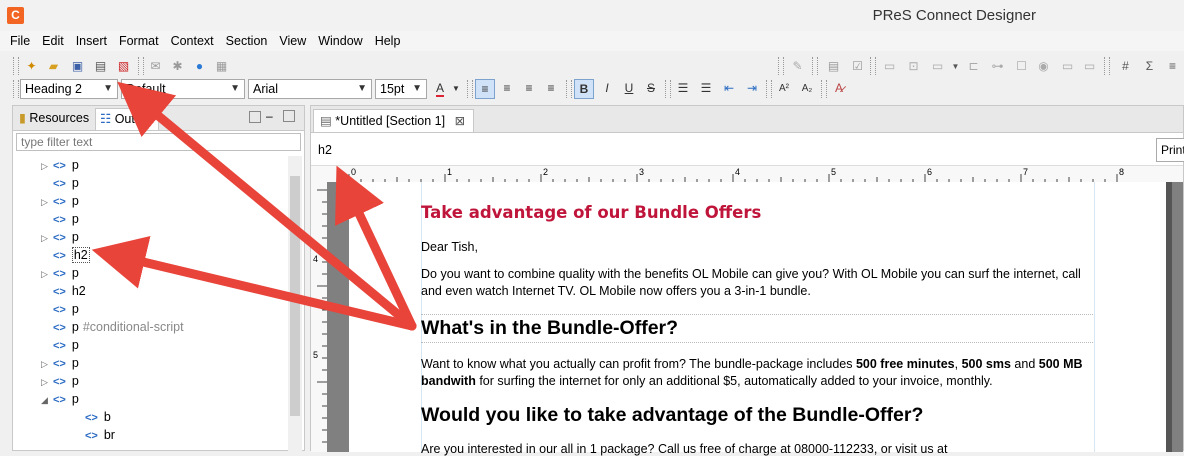 This screenshot has height=456, width=1184. Describe the element at coordinates (507, 89) in the screenshot. I see `align-center-icon: ≡` at that location.